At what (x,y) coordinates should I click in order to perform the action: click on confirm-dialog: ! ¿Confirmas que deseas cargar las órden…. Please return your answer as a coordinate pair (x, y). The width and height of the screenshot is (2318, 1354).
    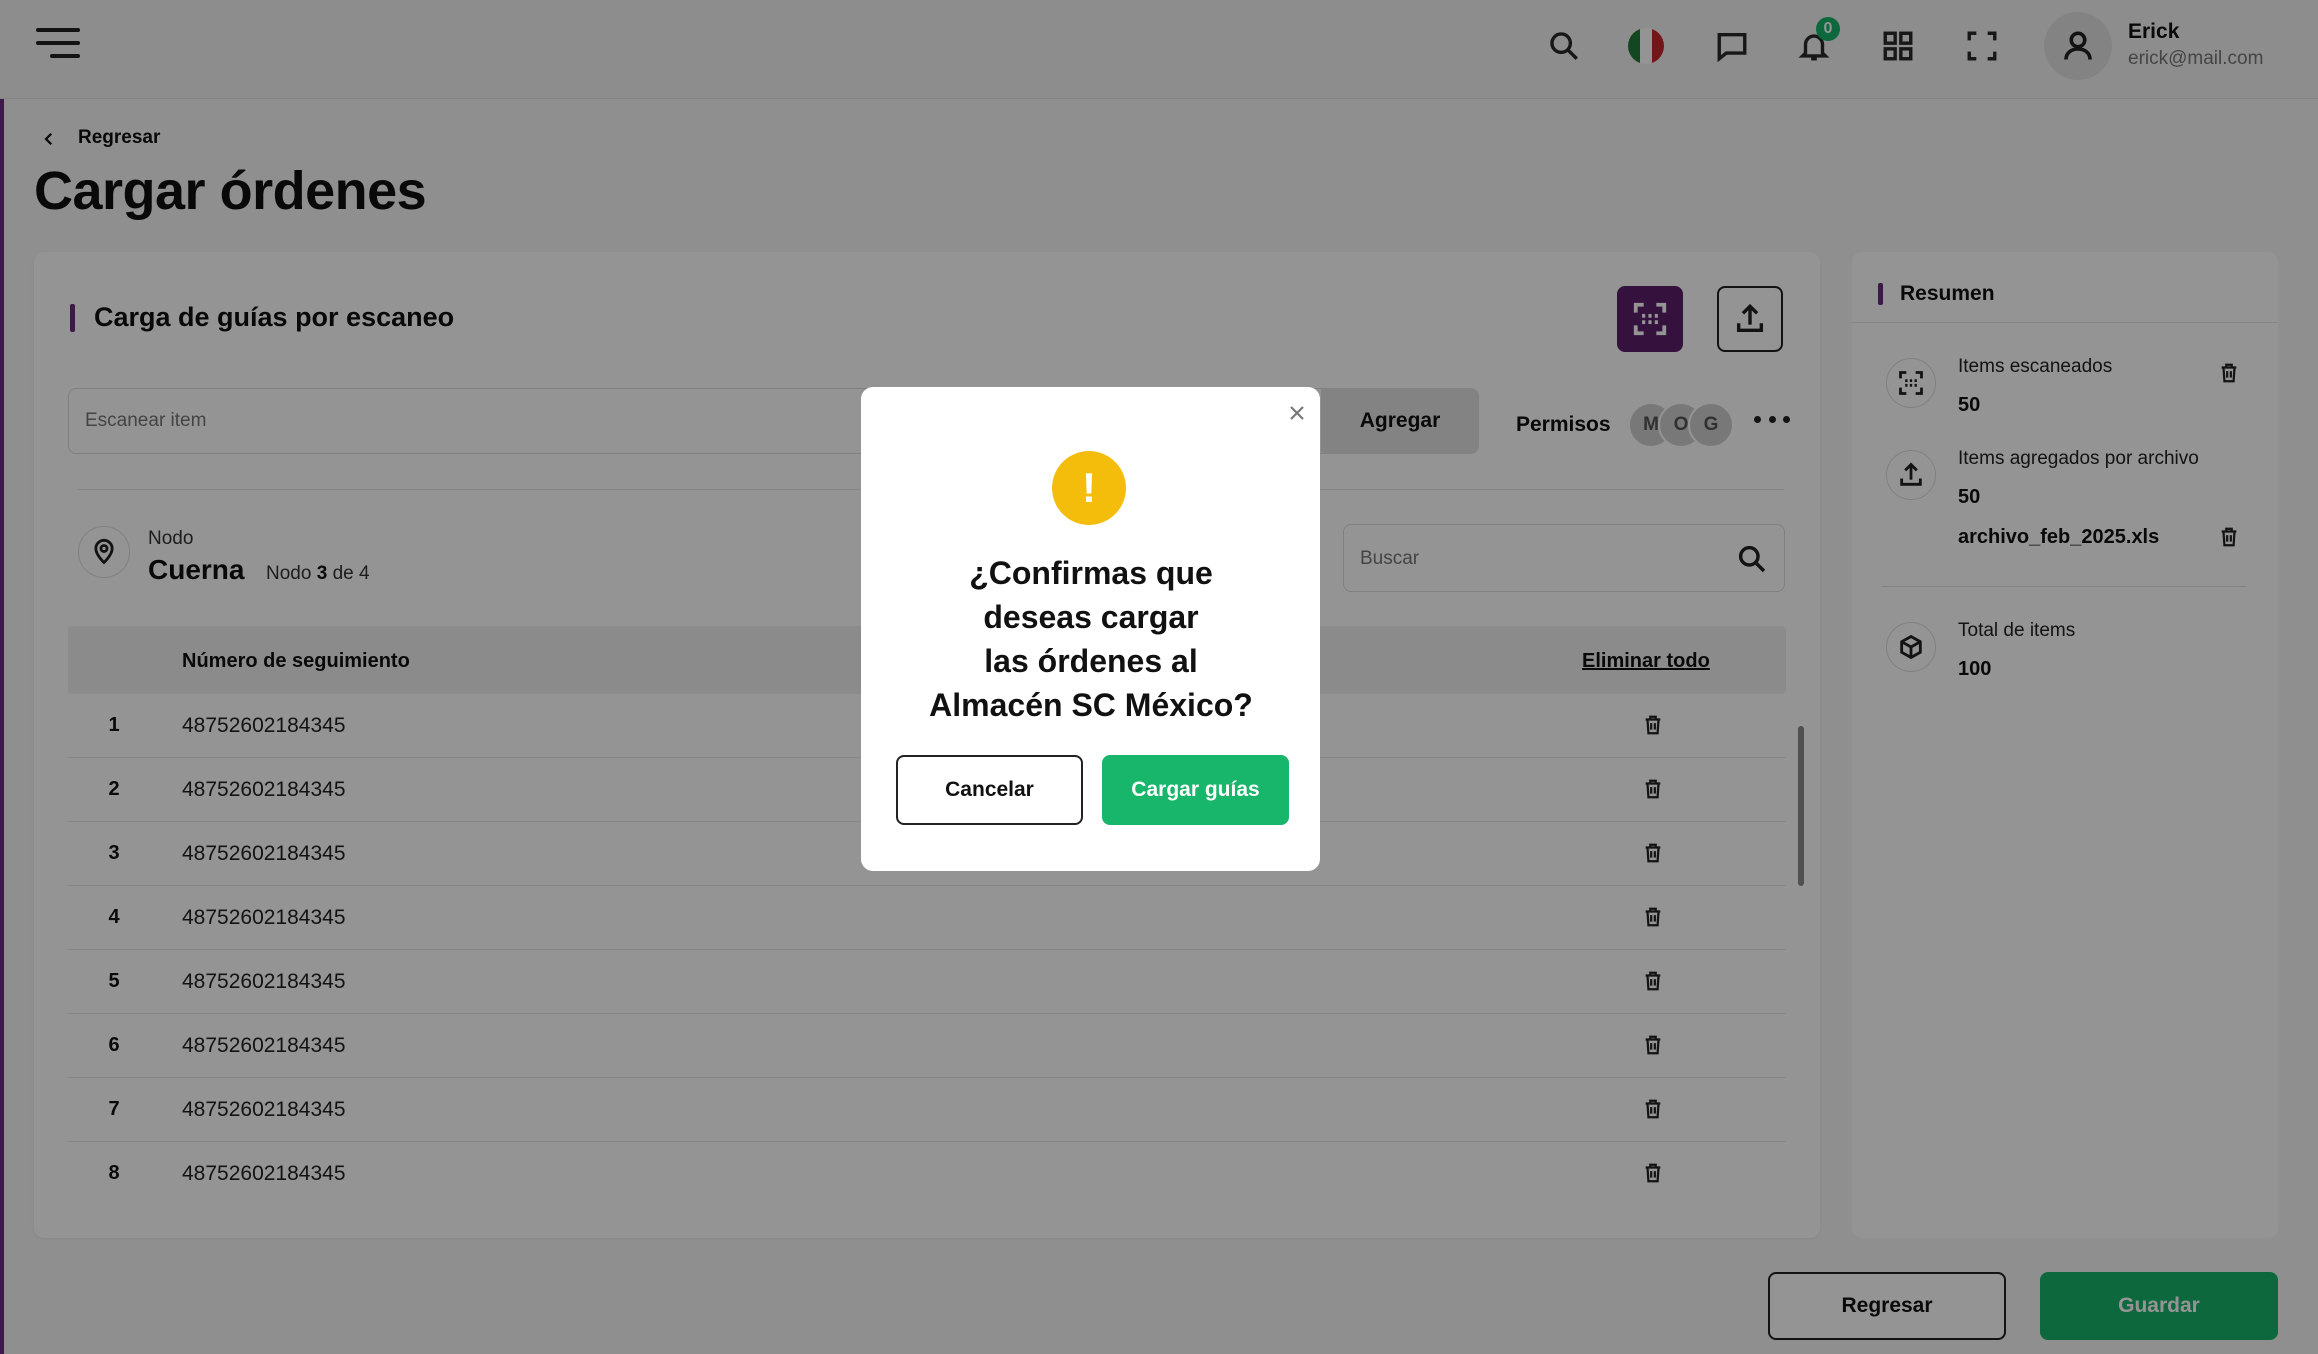
    Looking at the image, I should click on (1090, 629).